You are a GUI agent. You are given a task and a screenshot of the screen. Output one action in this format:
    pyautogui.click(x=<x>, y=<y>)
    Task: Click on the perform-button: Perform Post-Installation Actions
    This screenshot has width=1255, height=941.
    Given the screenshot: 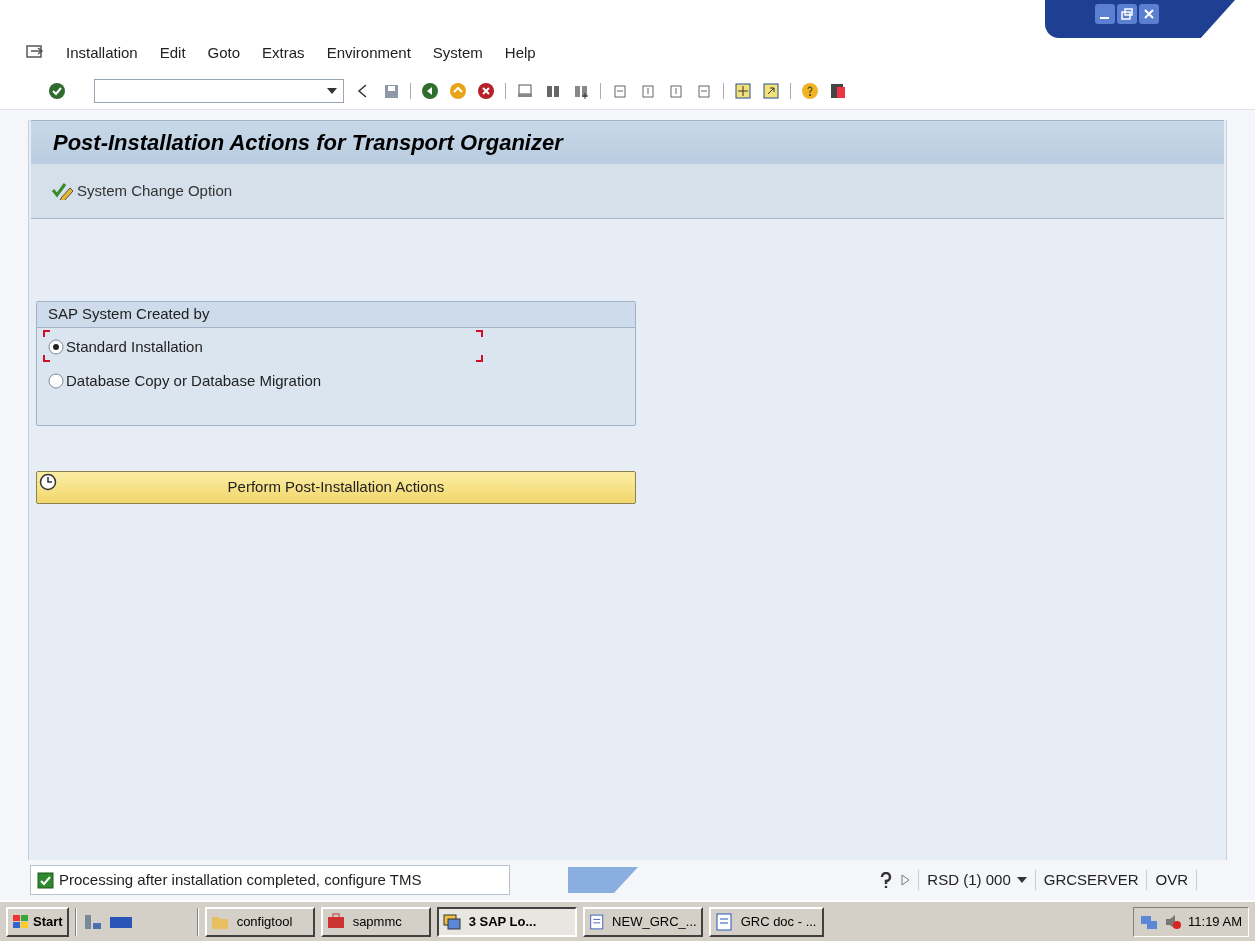 What is the action you would take?
    pyautogui.click(x=336, y=487)
    